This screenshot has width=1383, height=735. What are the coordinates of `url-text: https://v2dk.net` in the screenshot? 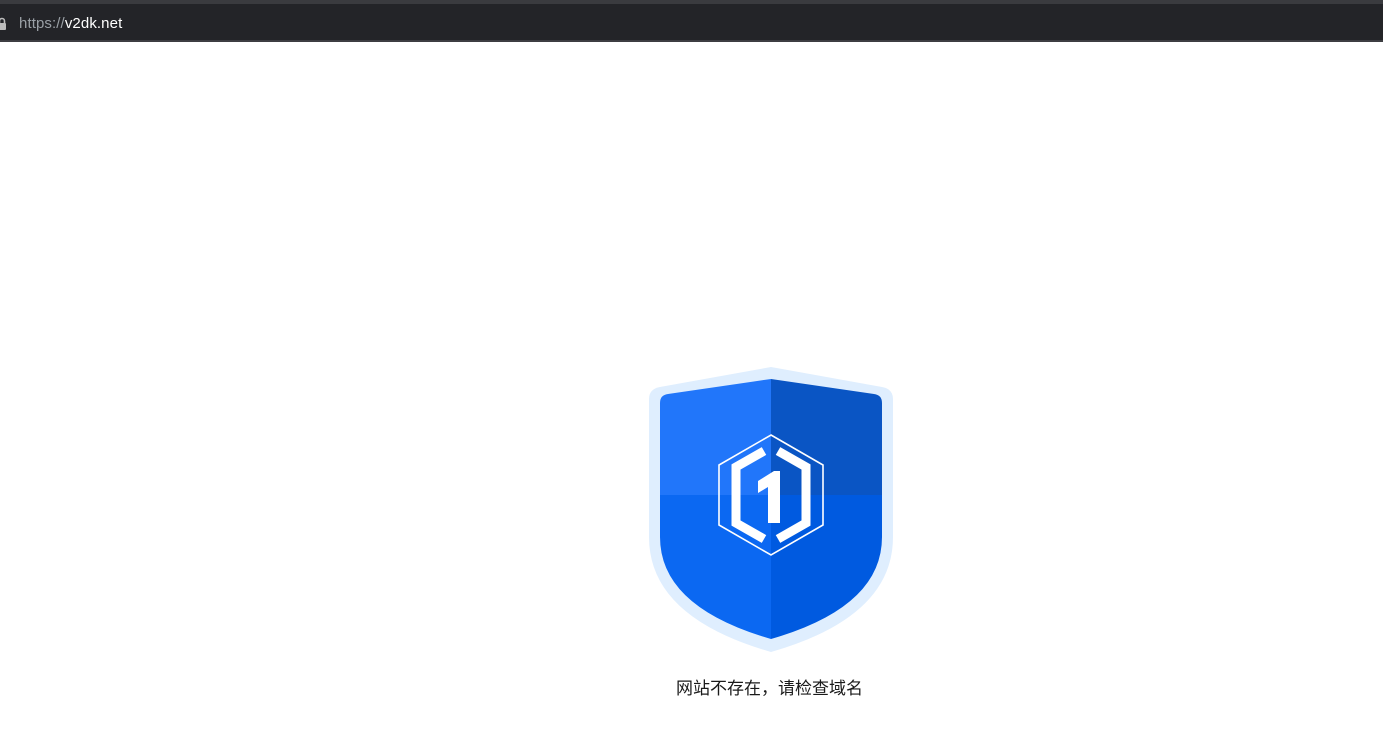 It's located at (70, 23).